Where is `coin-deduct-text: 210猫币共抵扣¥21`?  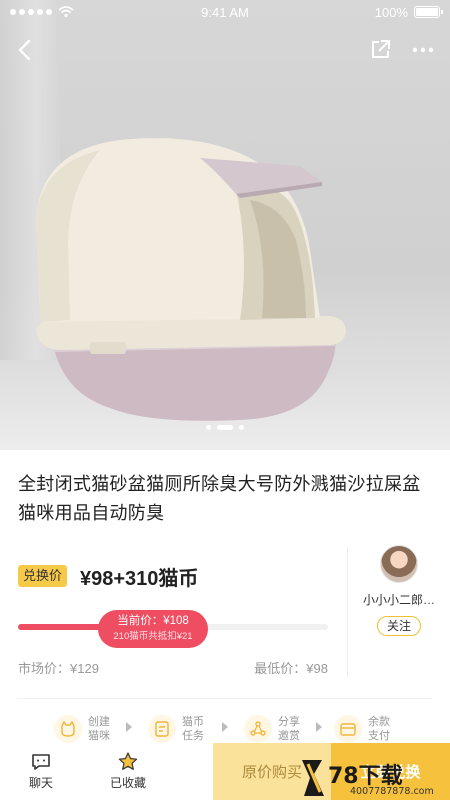
coin-deduct-text: 210猫币共抵扣¥21 is located at coordinates (153, 636).